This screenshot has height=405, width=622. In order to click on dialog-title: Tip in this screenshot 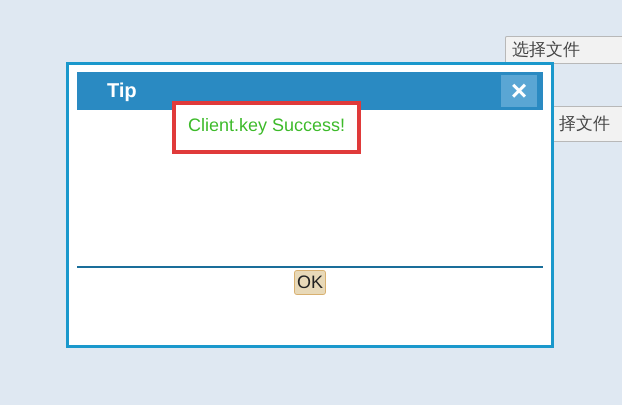, I will do `click(122, 91)`.